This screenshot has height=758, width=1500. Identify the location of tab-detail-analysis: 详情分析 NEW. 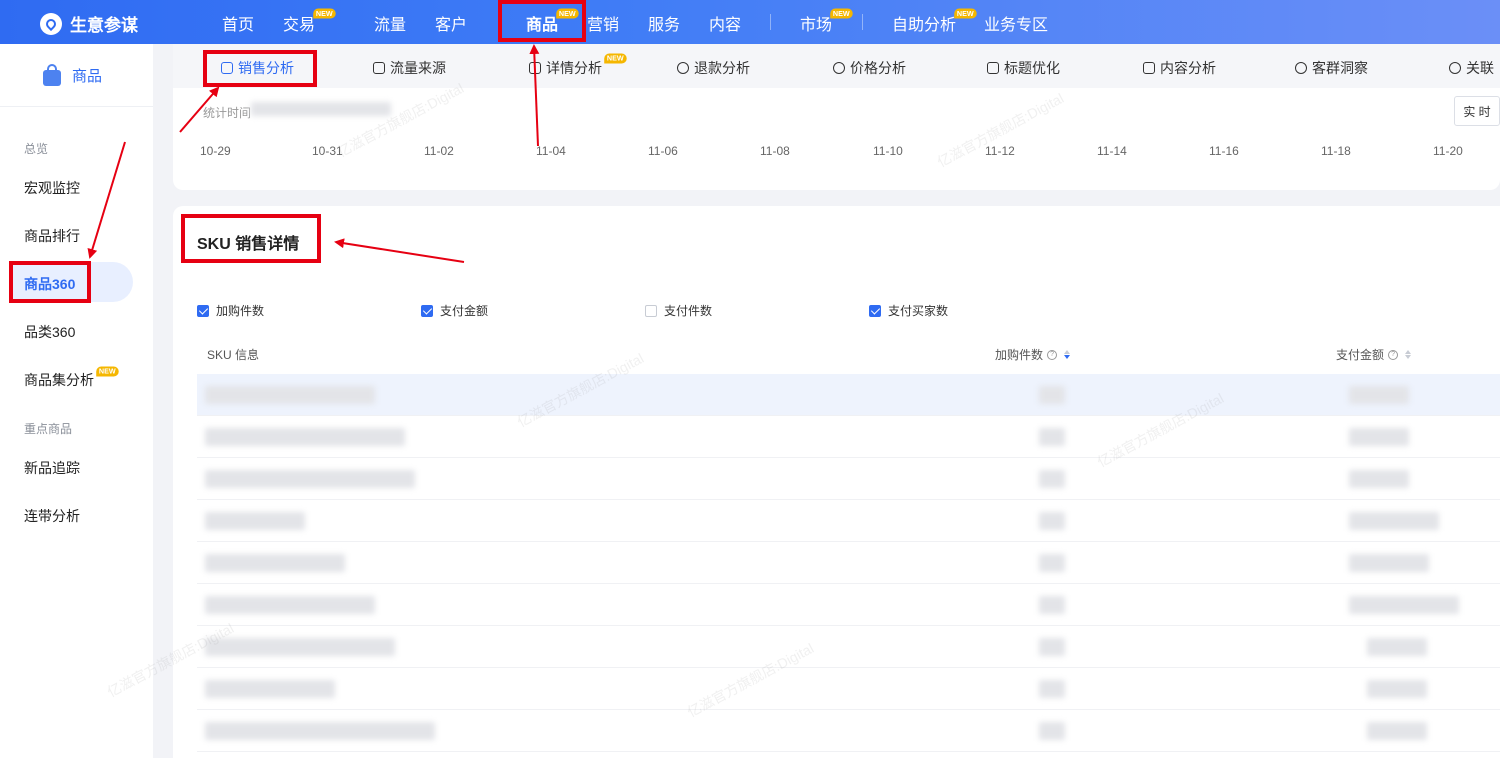
(578, 65).